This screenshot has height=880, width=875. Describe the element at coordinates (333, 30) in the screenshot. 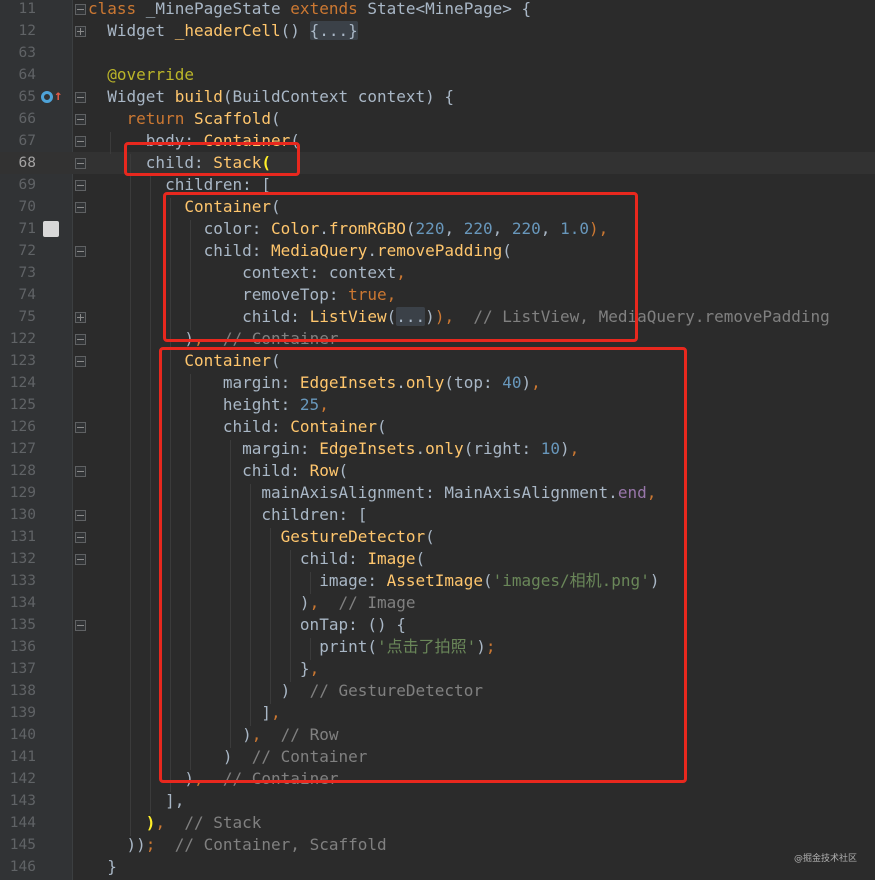

I see `code-token: {...}` at that location.